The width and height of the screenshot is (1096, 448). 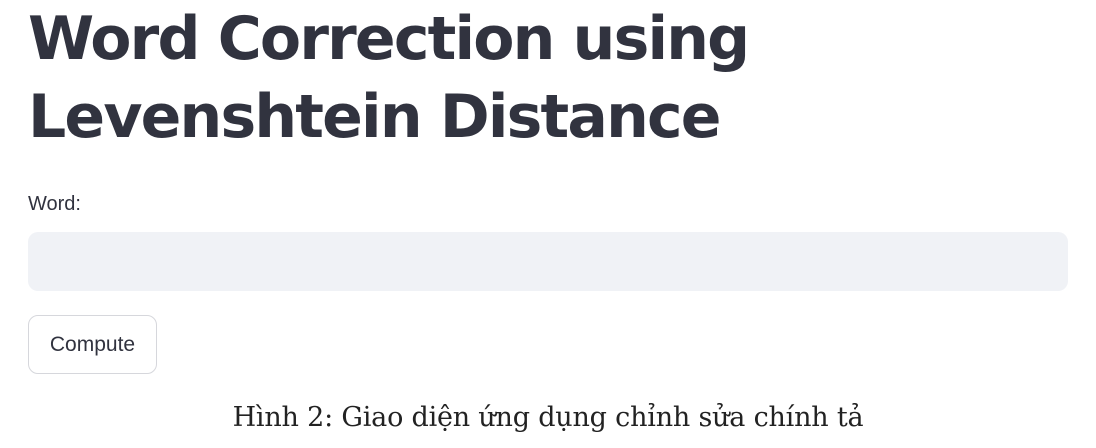 I want to click on word-input, so click(x=548, y=261).